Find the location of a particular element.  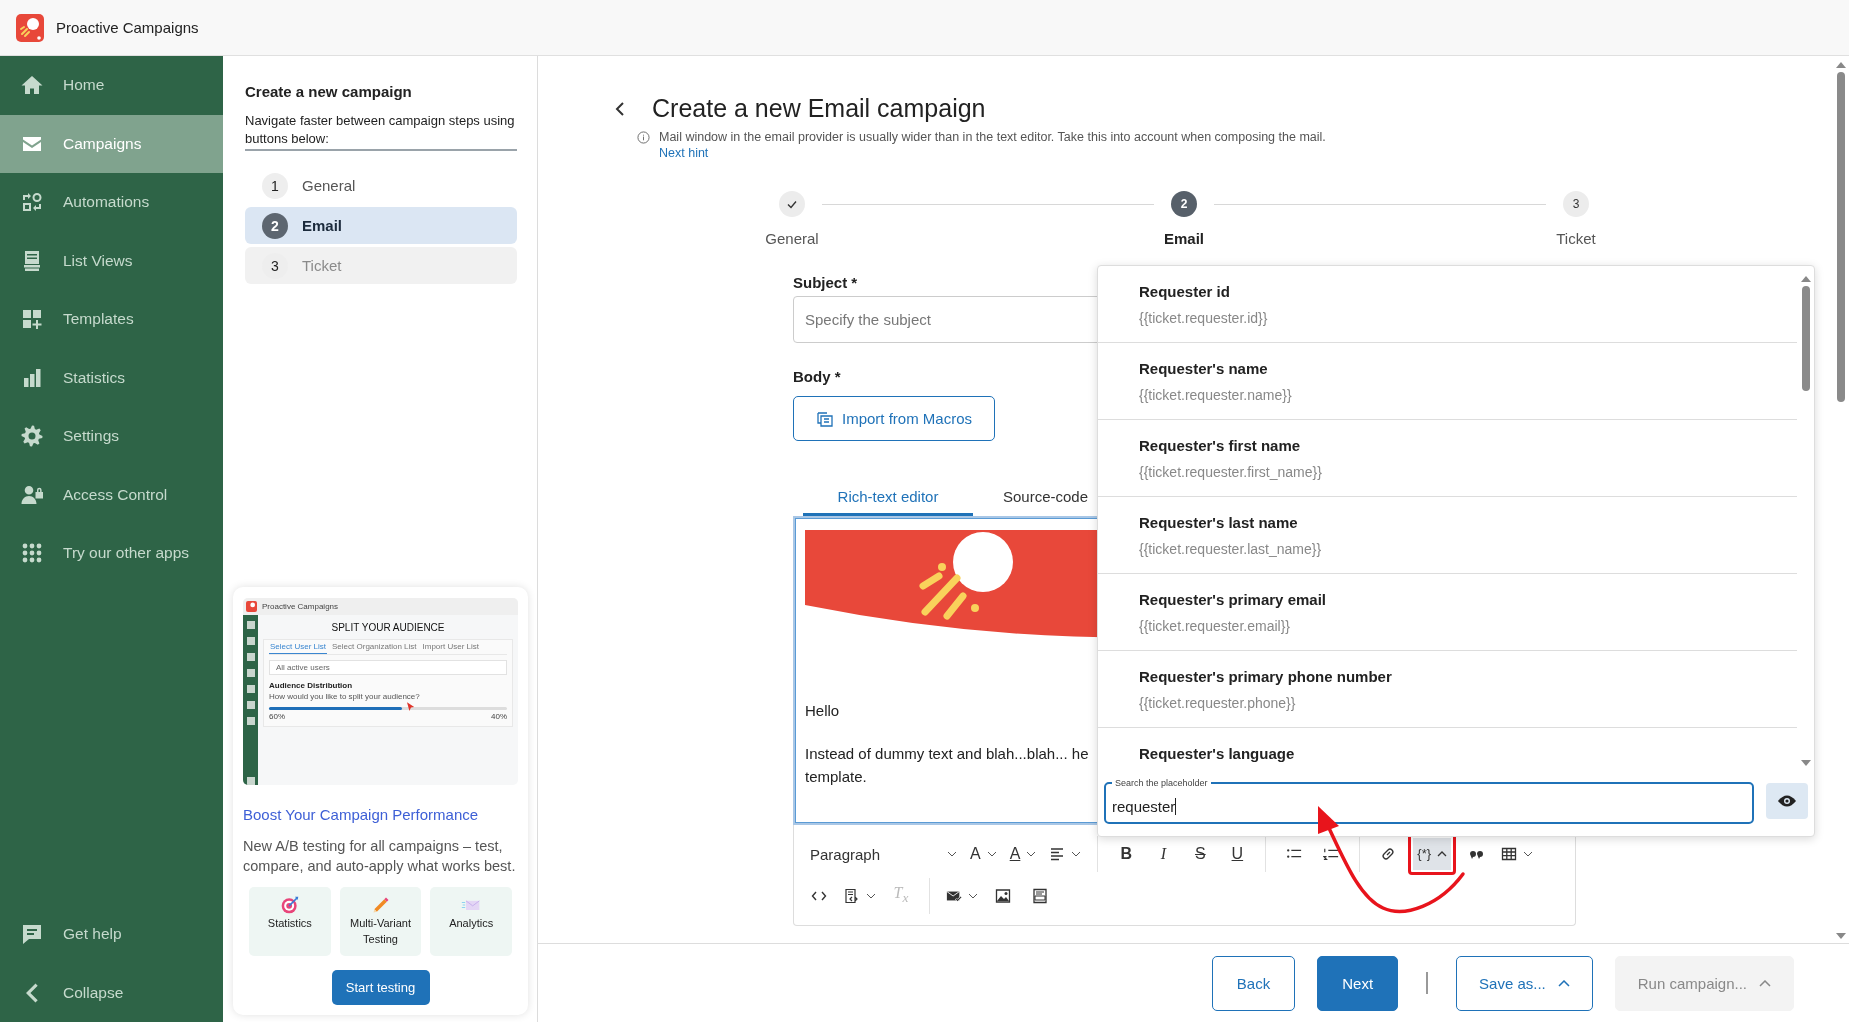

nav-item: Templates is located at coordinates (111, 319).